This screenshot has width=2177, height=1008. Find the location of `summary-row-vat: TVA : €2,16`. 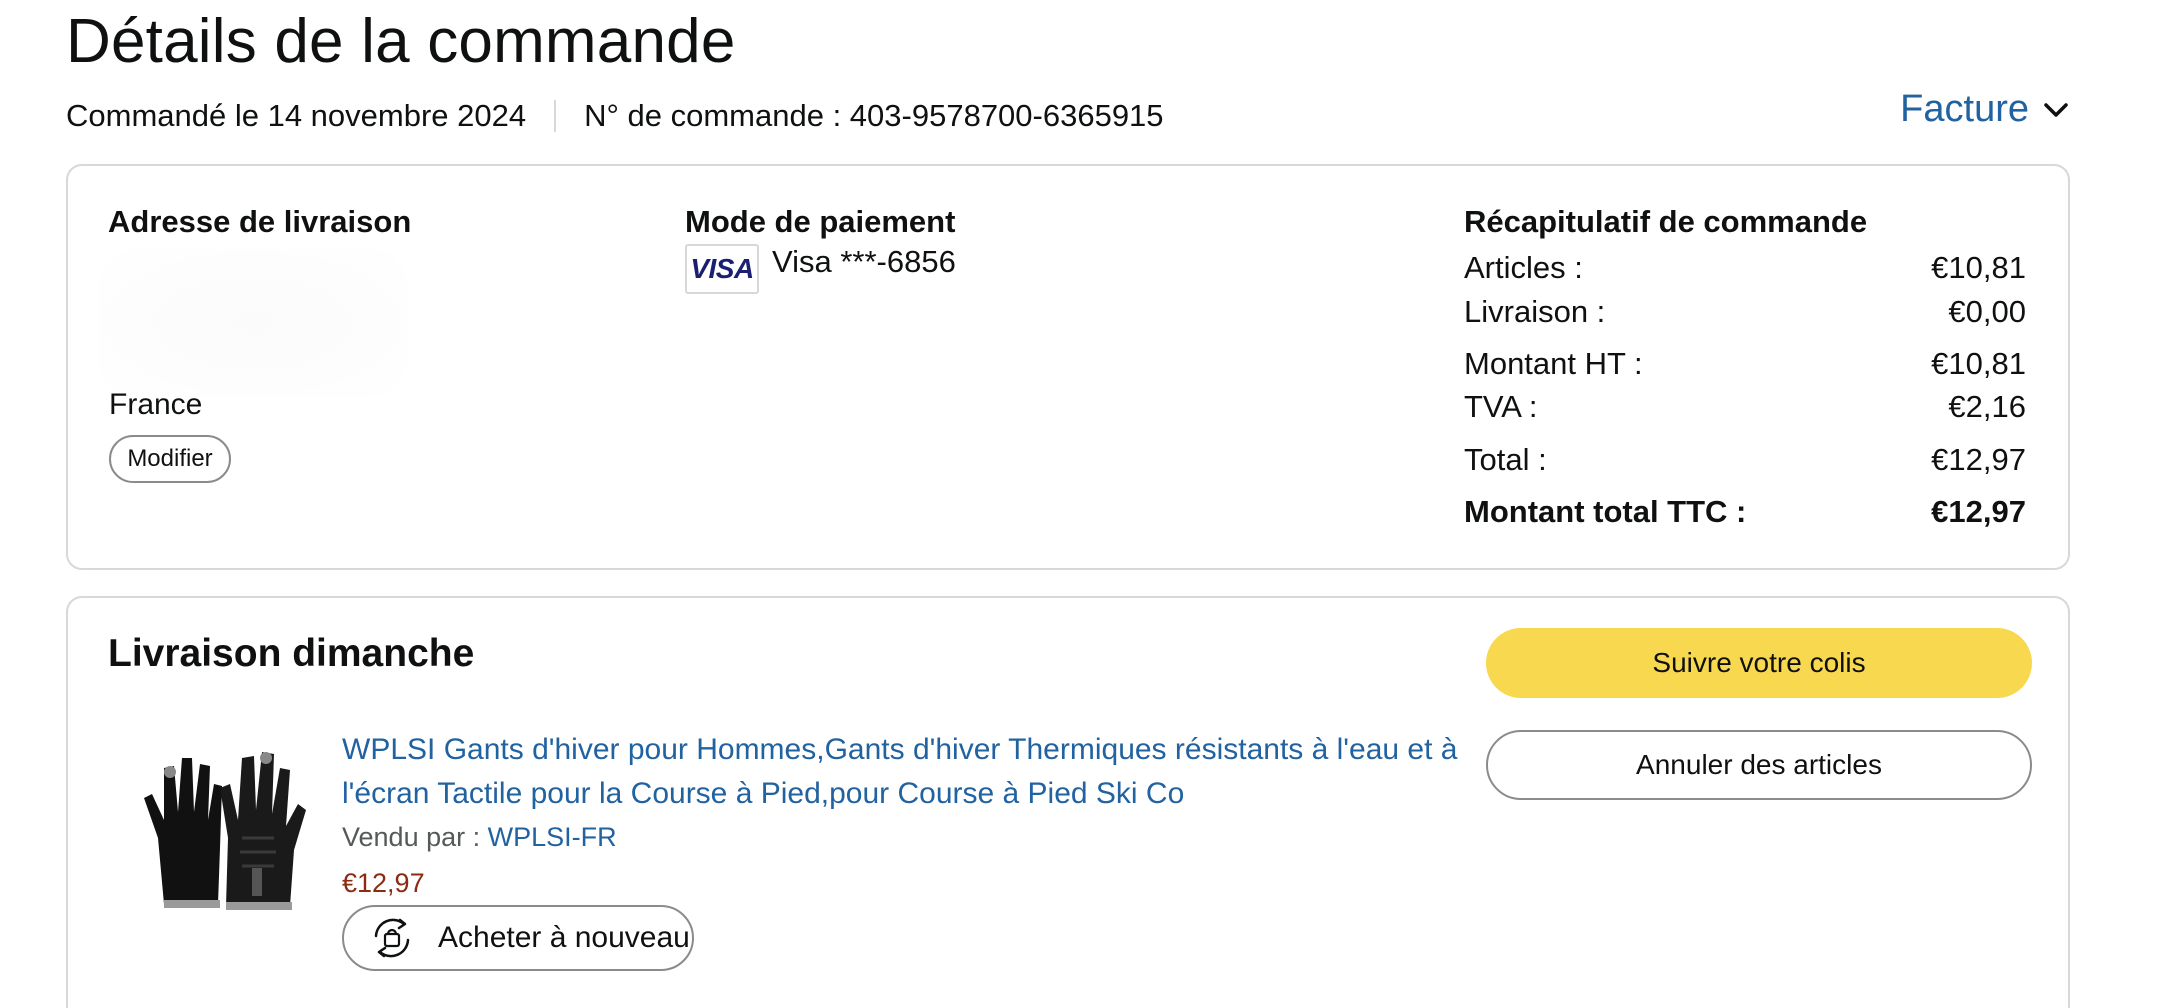

summary-row-vat: TVA : €2,16 is located at coordinates (1745, 407).